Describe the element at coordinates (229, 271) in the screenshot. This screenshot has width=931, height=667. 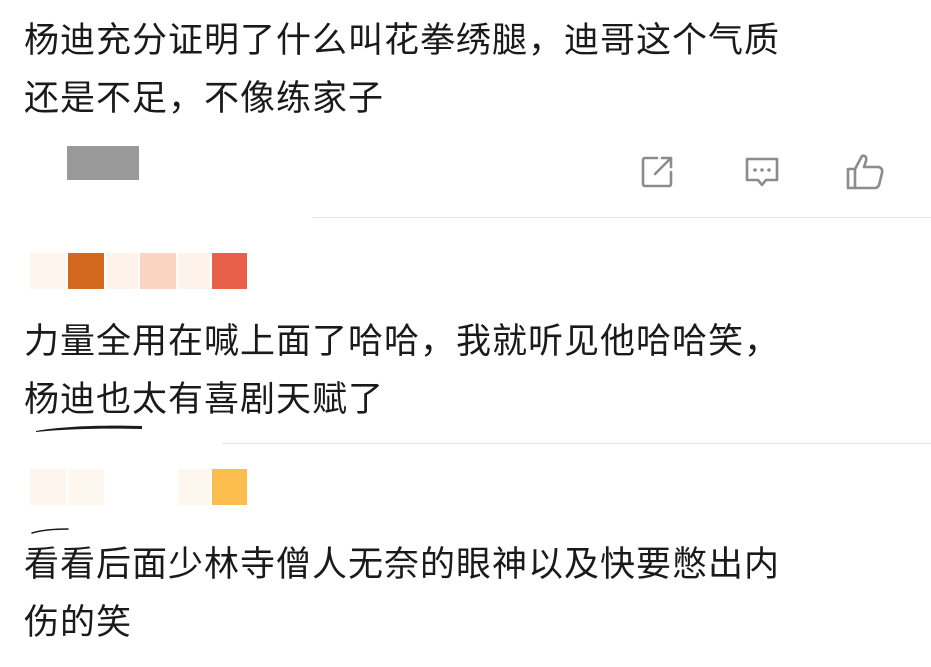
I see `censored-username-2d` at that location.